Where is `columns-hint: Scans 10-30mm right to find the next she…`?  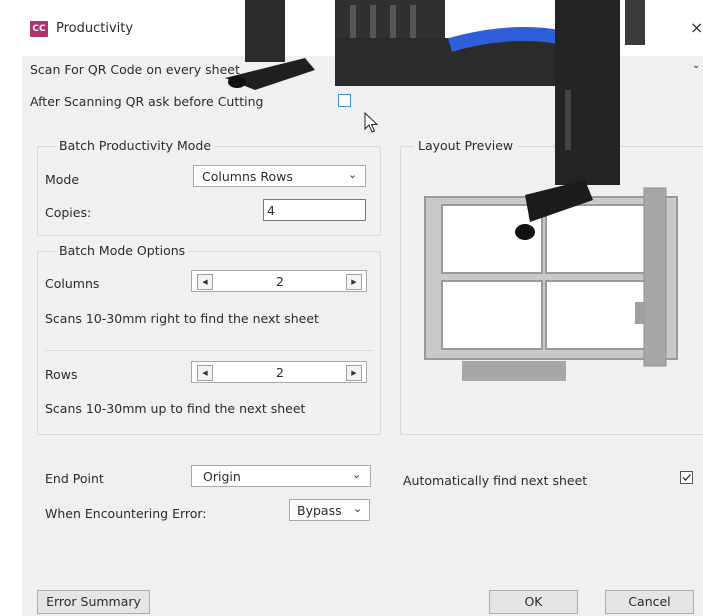
columns-hint: Scans 10-30mm right to find the next she… is located at coordinates (182, 318).